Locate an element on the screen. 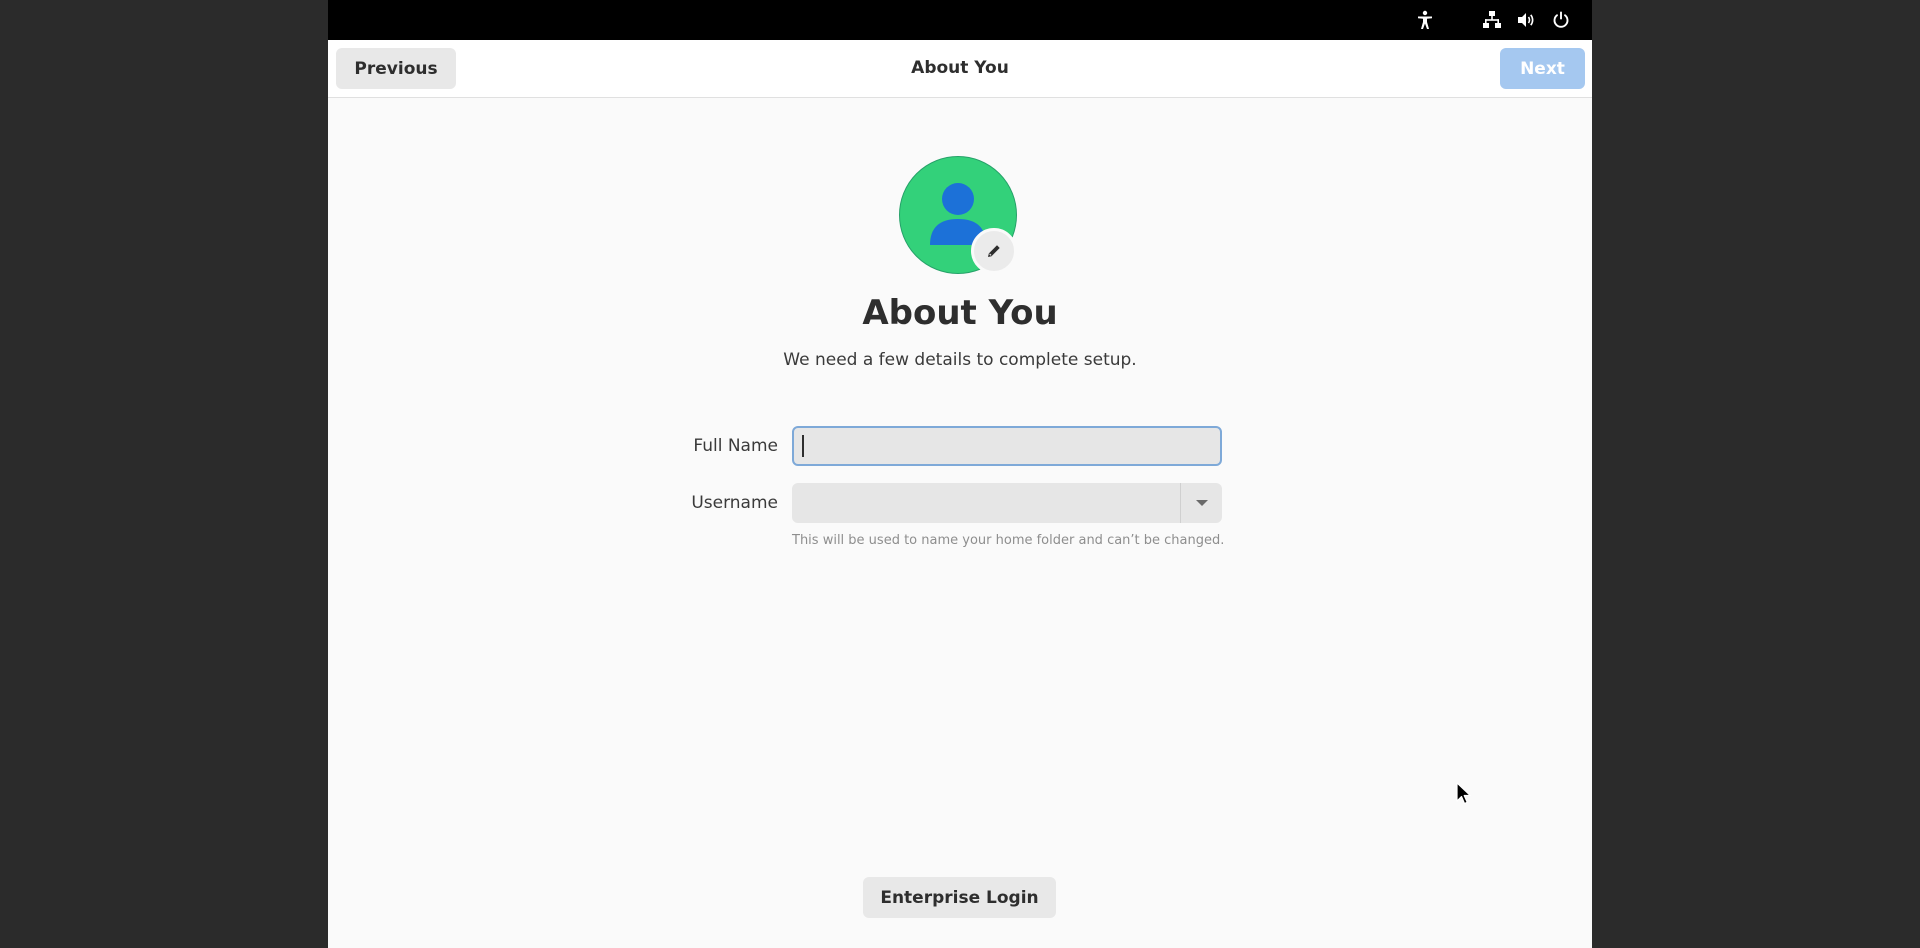 Image resolution: width=1920 pixels, height=948 pixels. username-label: Username is located at coordinates (734, 503).